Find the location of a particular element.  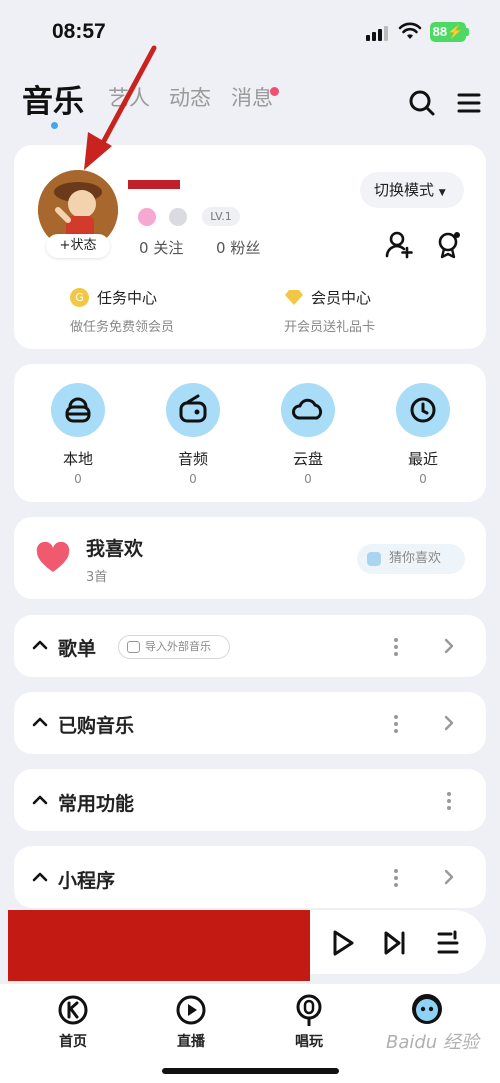

common-functions-title: 常用功能 is located at coordinates (96, 804).